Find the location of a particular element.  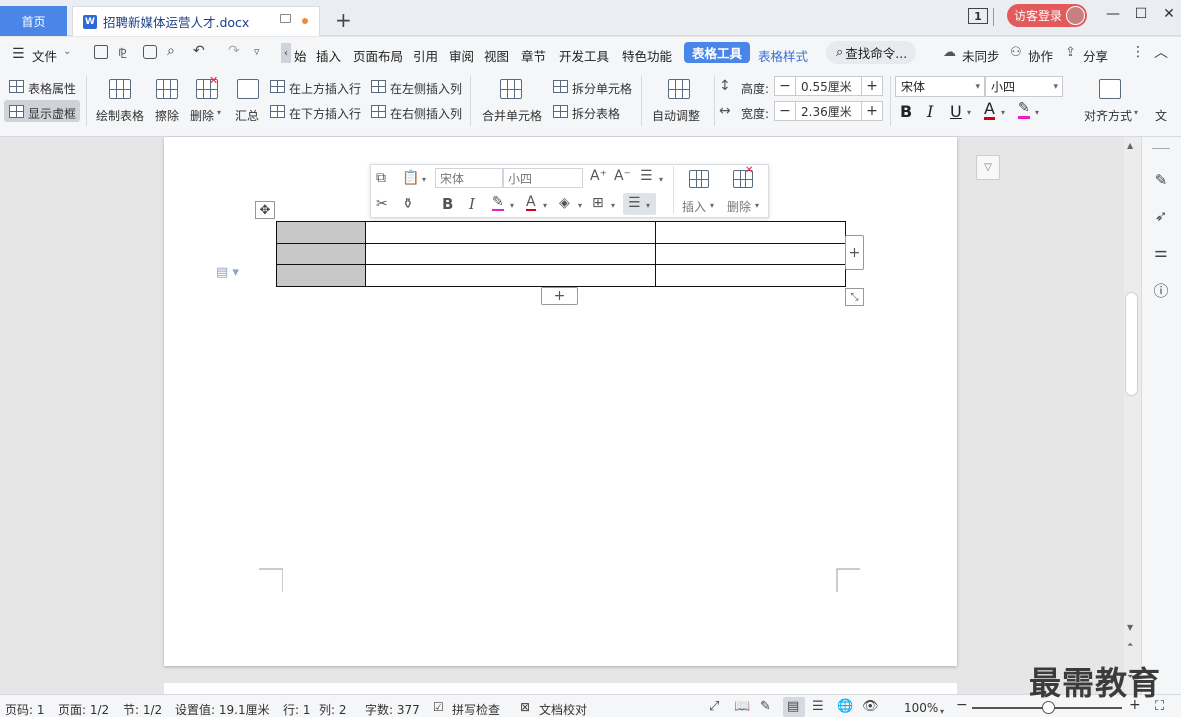

prev-page-icon: ⏶ is located at coordinates (1130, 645).